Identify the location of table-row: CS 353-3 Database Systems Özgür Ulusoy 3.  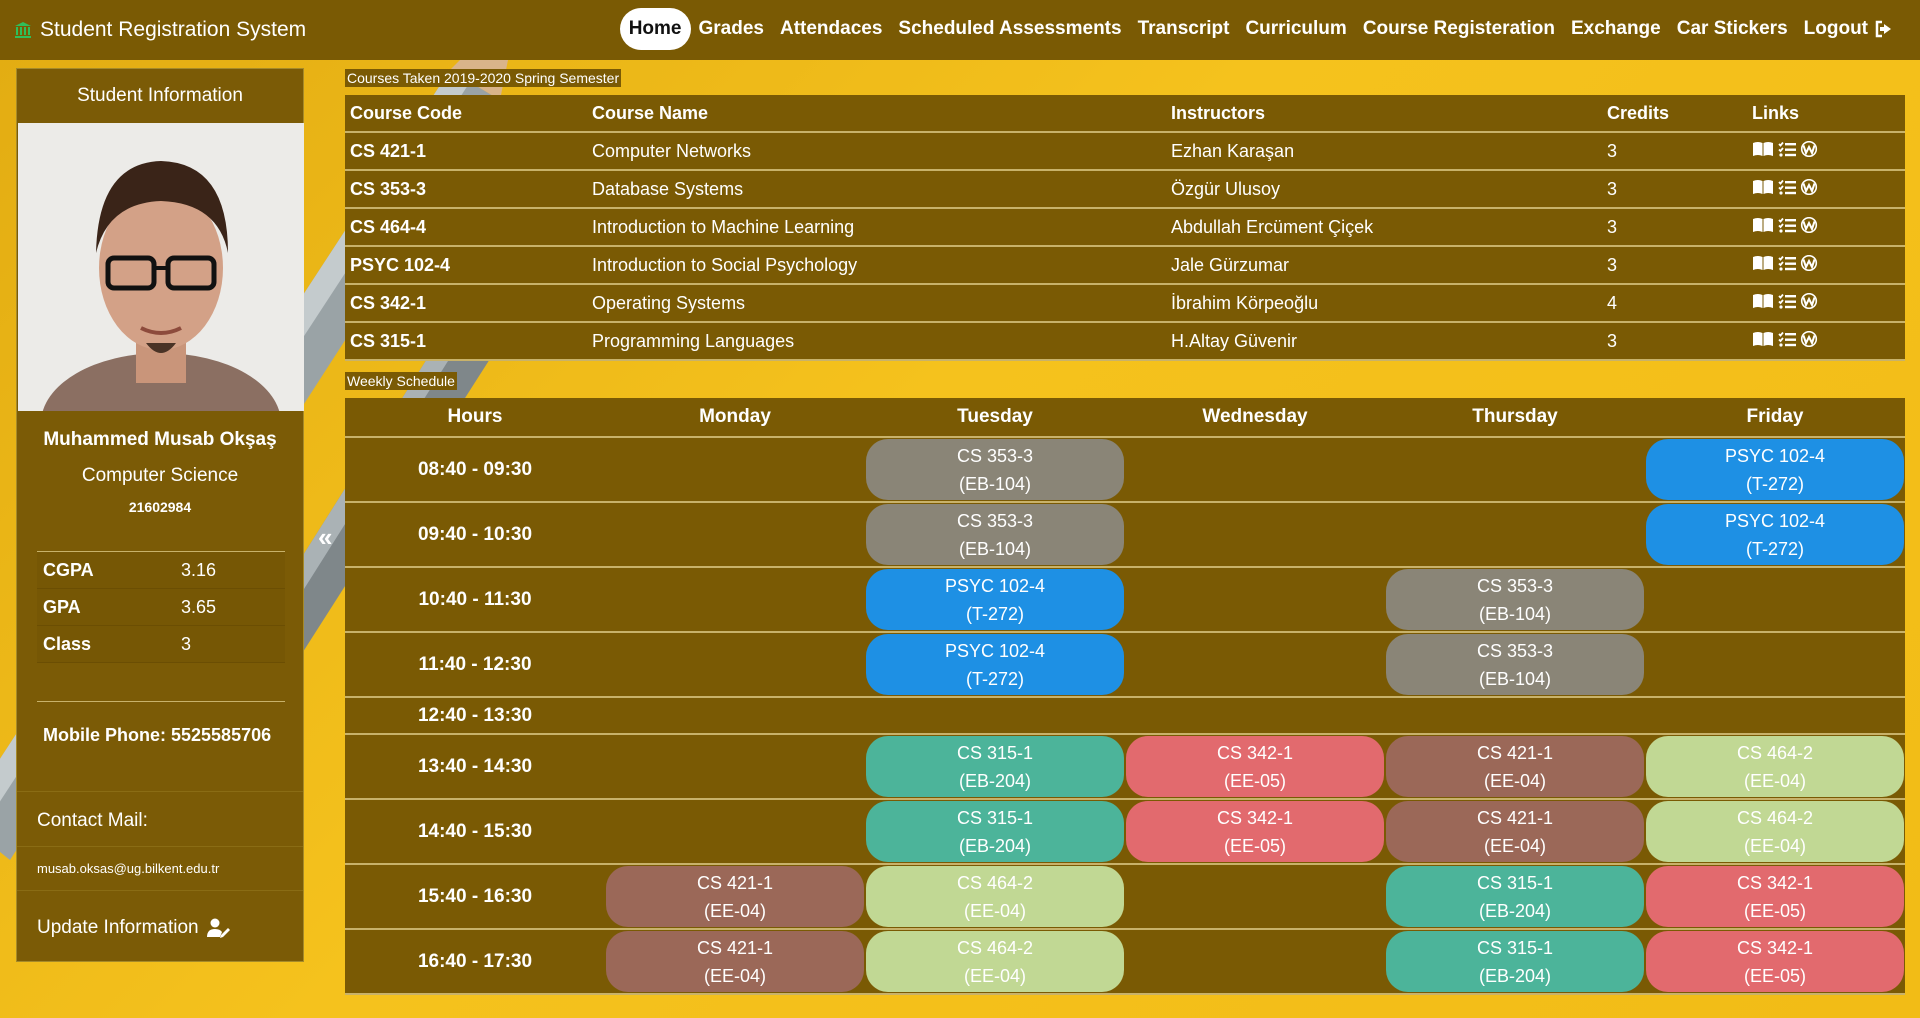
(1125, 189).